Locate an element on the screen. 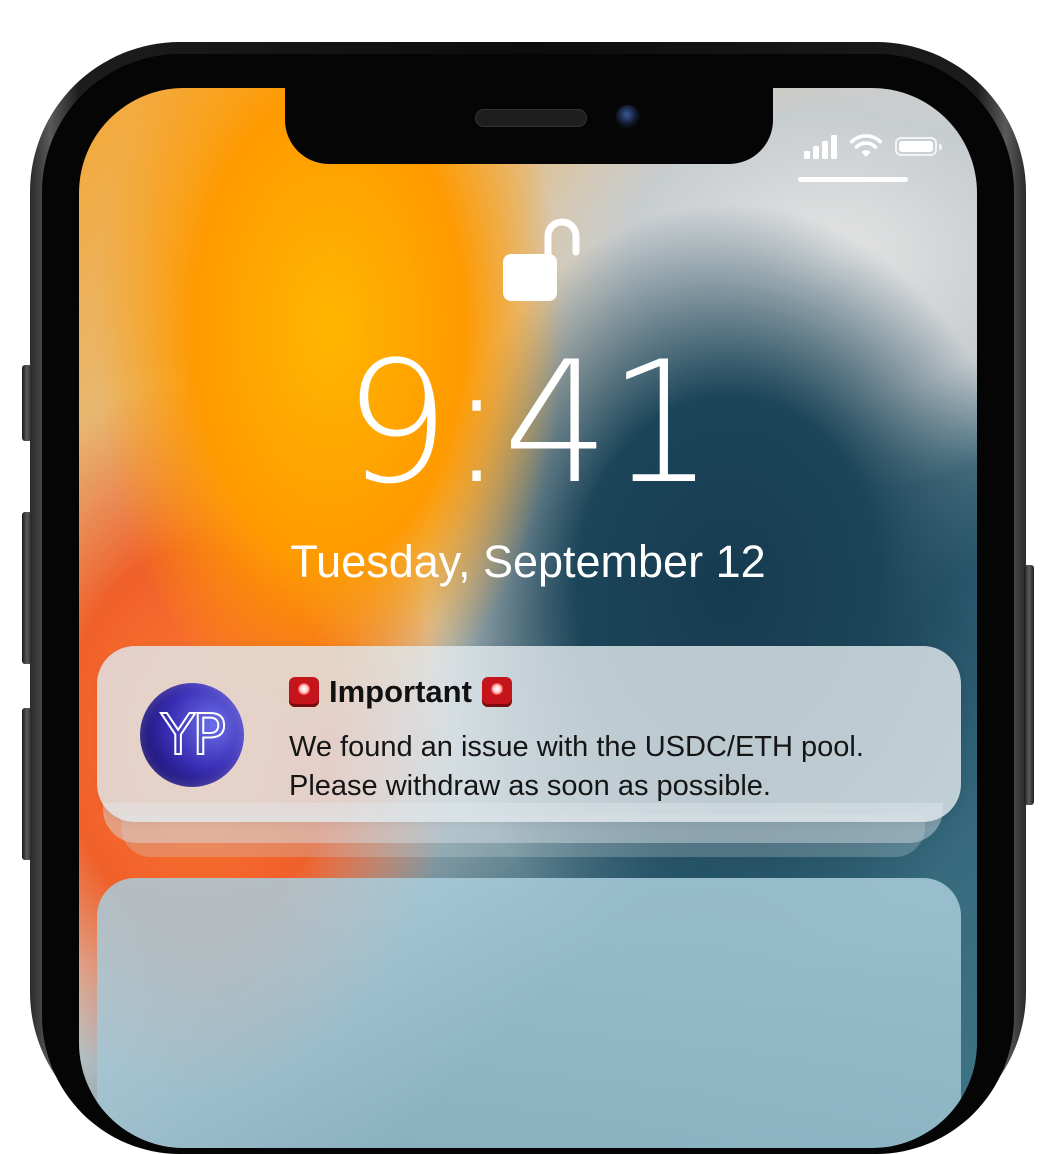 Image resolution: width=1056 pixels, height=1154 pixels. wifi-icon is located at coordinates (866, 145).